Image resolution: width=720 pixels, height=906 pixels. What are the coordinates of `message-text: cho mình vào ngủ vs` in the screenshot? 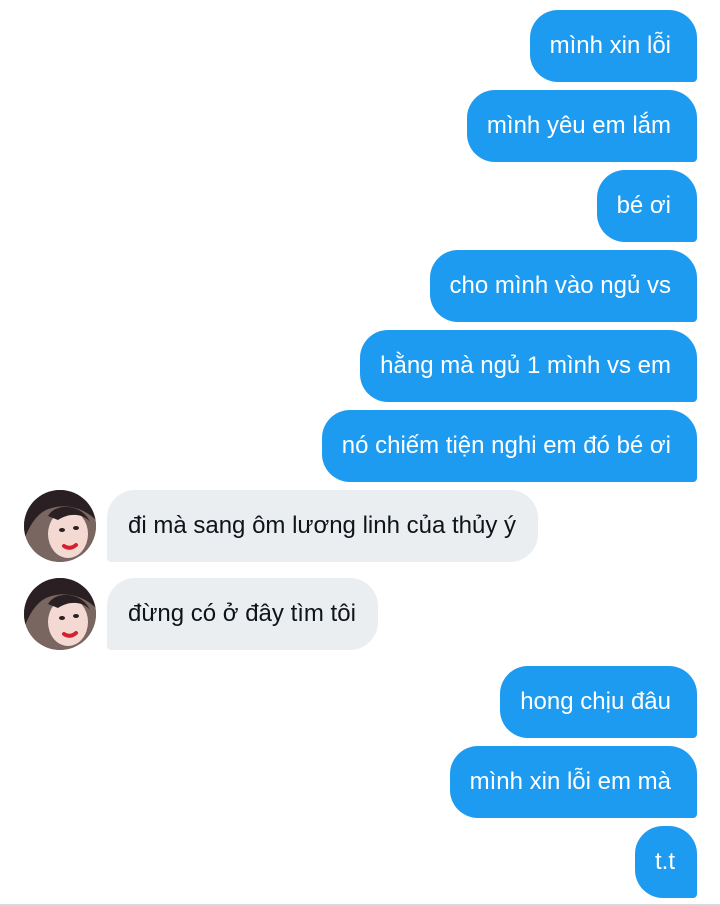 It's located at (560, 285).